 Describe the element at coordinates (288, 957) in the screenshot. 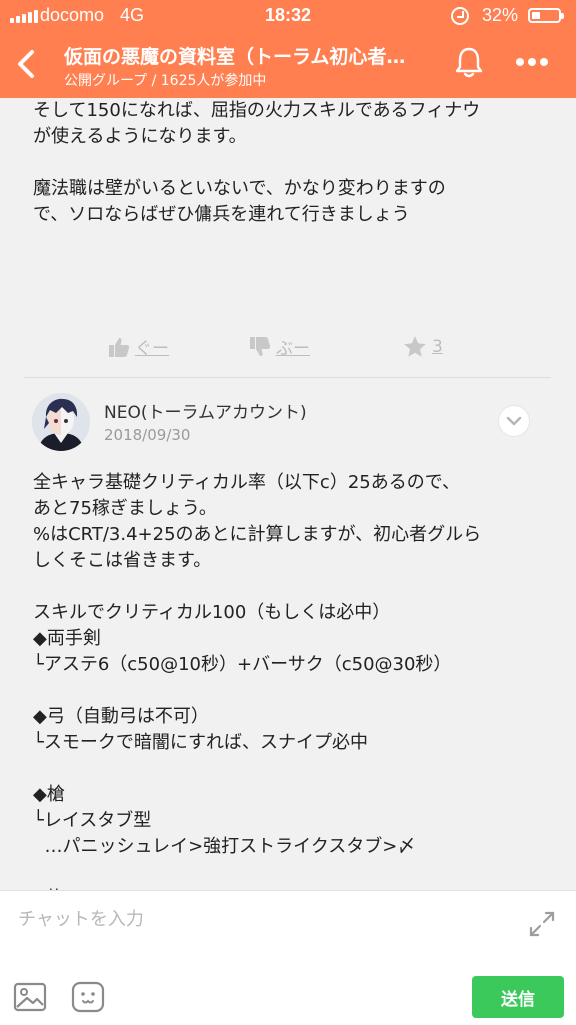

I see `chat-input-bar: 送信` at that location.